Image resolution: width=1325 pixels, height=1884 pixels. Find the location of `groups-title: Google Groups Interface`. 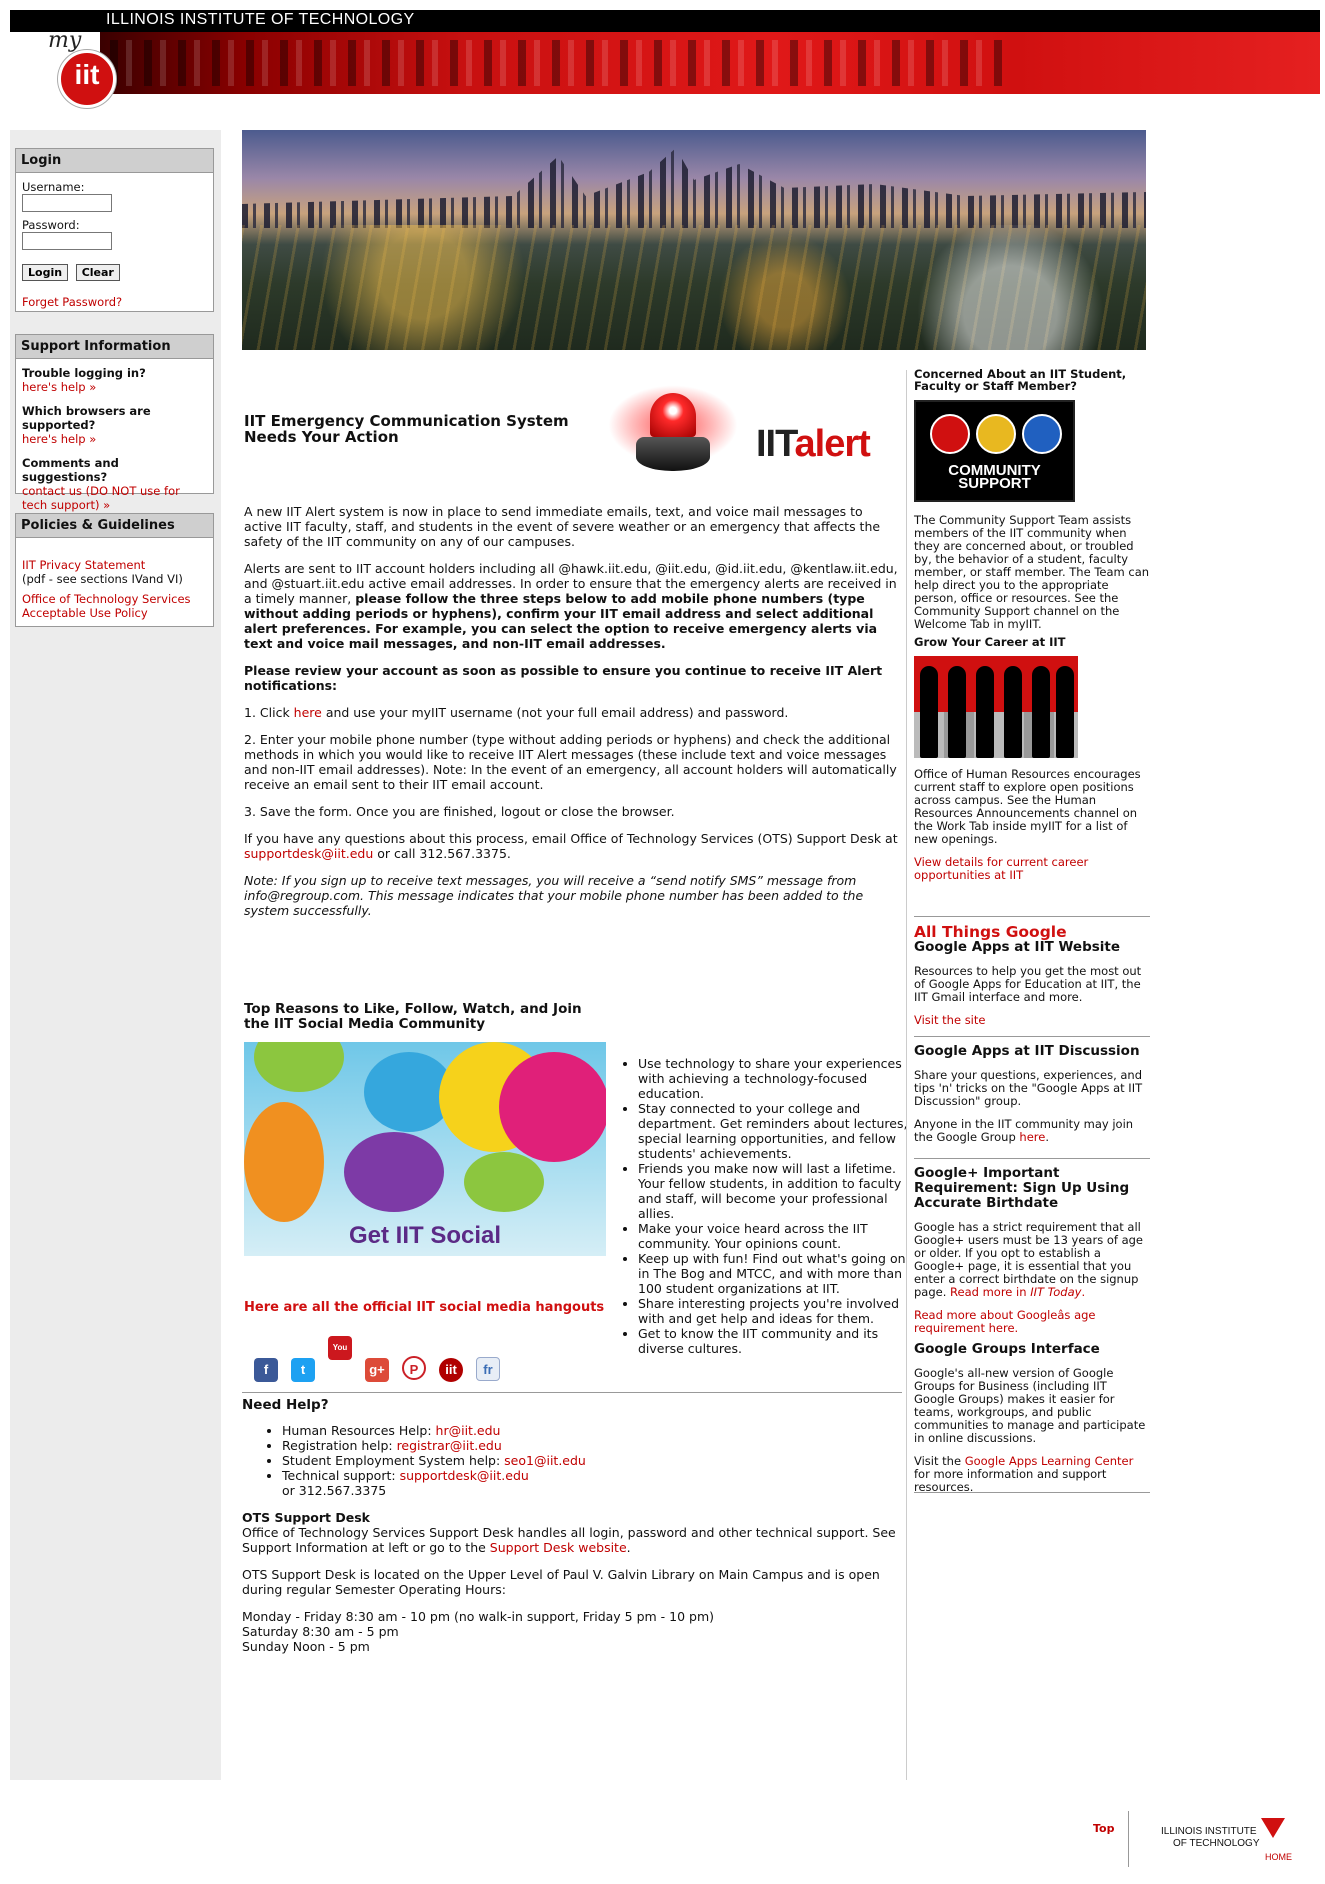

groups-title: Google Groups Interface is located at coordinates (1007, 1349).